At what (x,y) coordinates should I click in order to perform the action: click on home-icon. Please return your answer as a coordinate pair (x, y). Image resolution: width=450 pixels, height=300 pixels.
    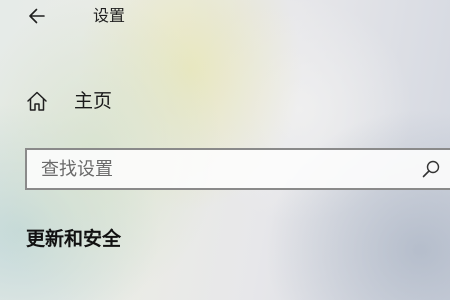
    Looking at the image, I should click on (37, 101).